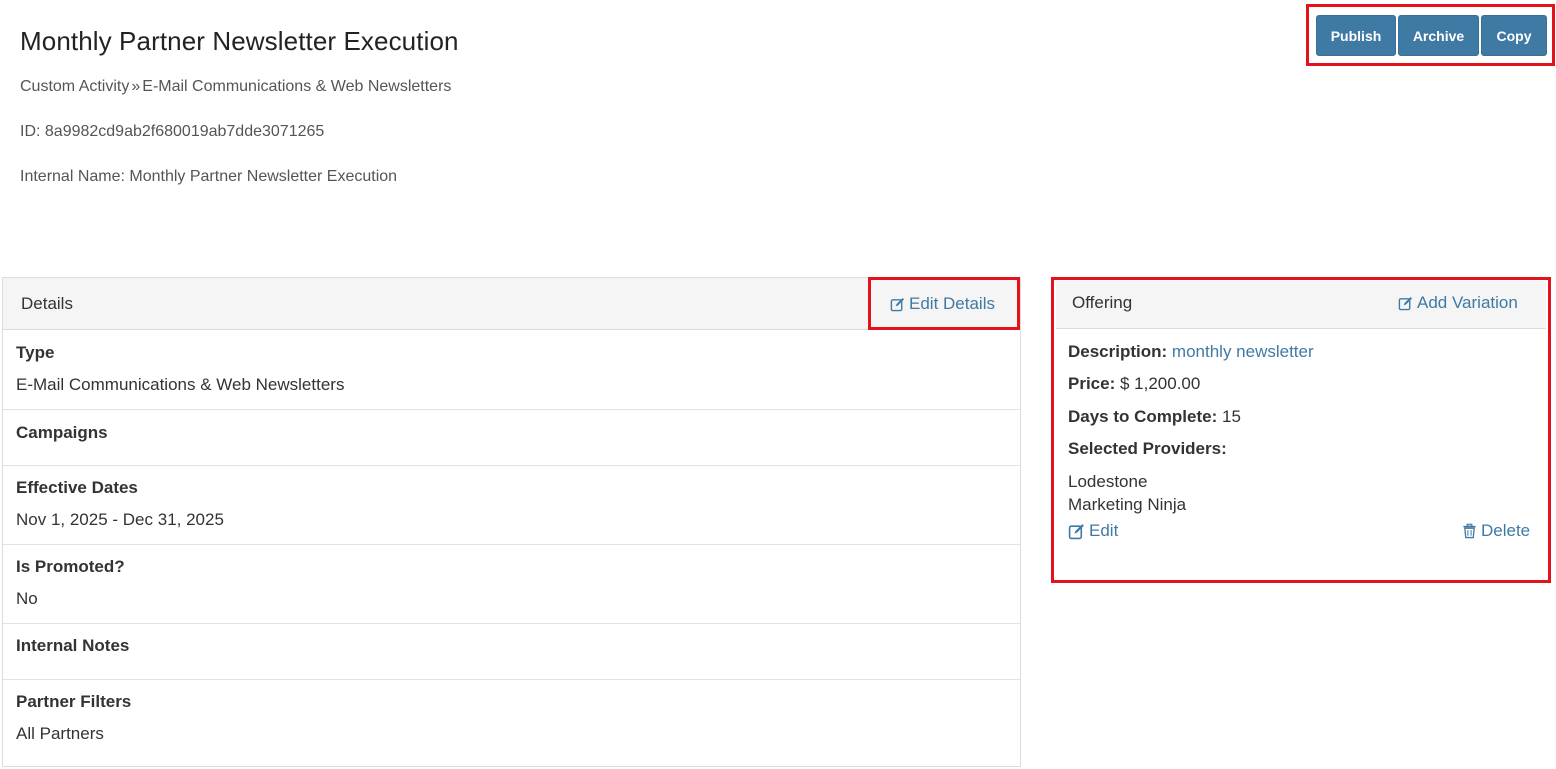 This screenshot has width=1556, height=769. Describe the element at coordinates (74, 86) in the screenshot. I see `breadcrumb-parent: Custom Activity` at that location.